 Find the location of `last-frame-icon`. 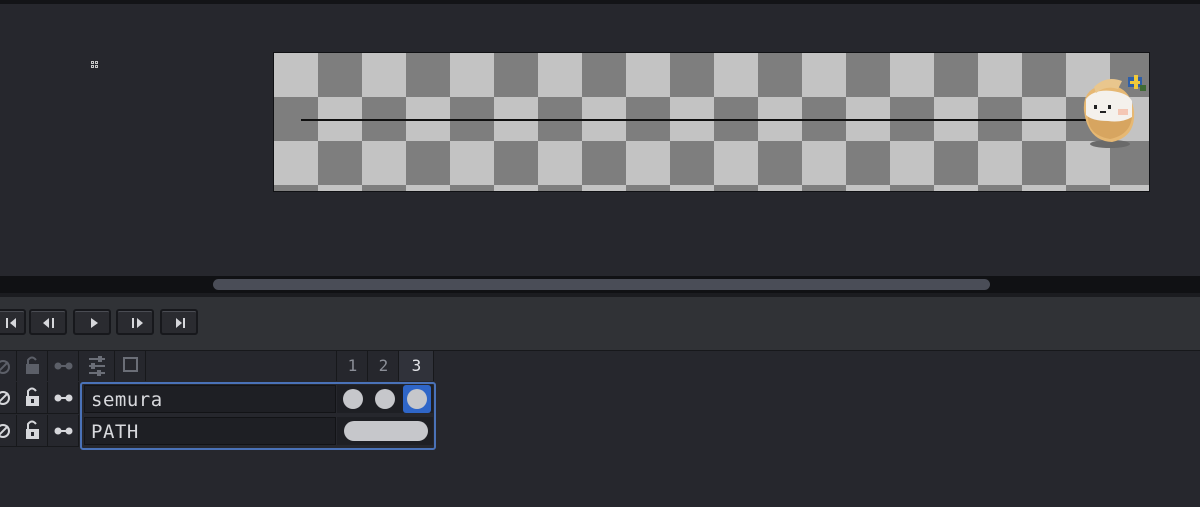

last-frame-icon is located at coordinates (180, 323).